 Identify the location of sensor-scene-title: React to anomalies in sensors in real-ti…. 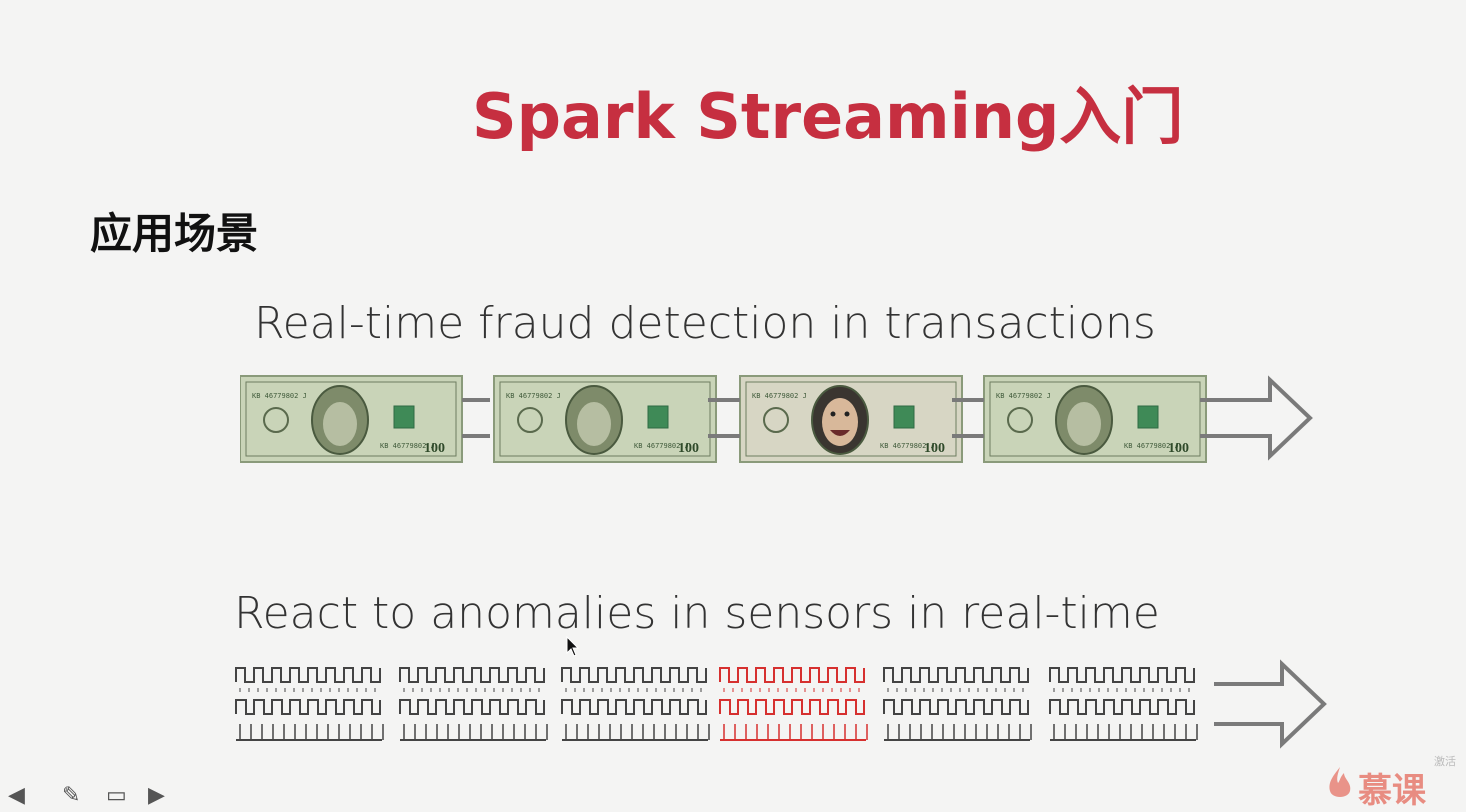
(697, 613).